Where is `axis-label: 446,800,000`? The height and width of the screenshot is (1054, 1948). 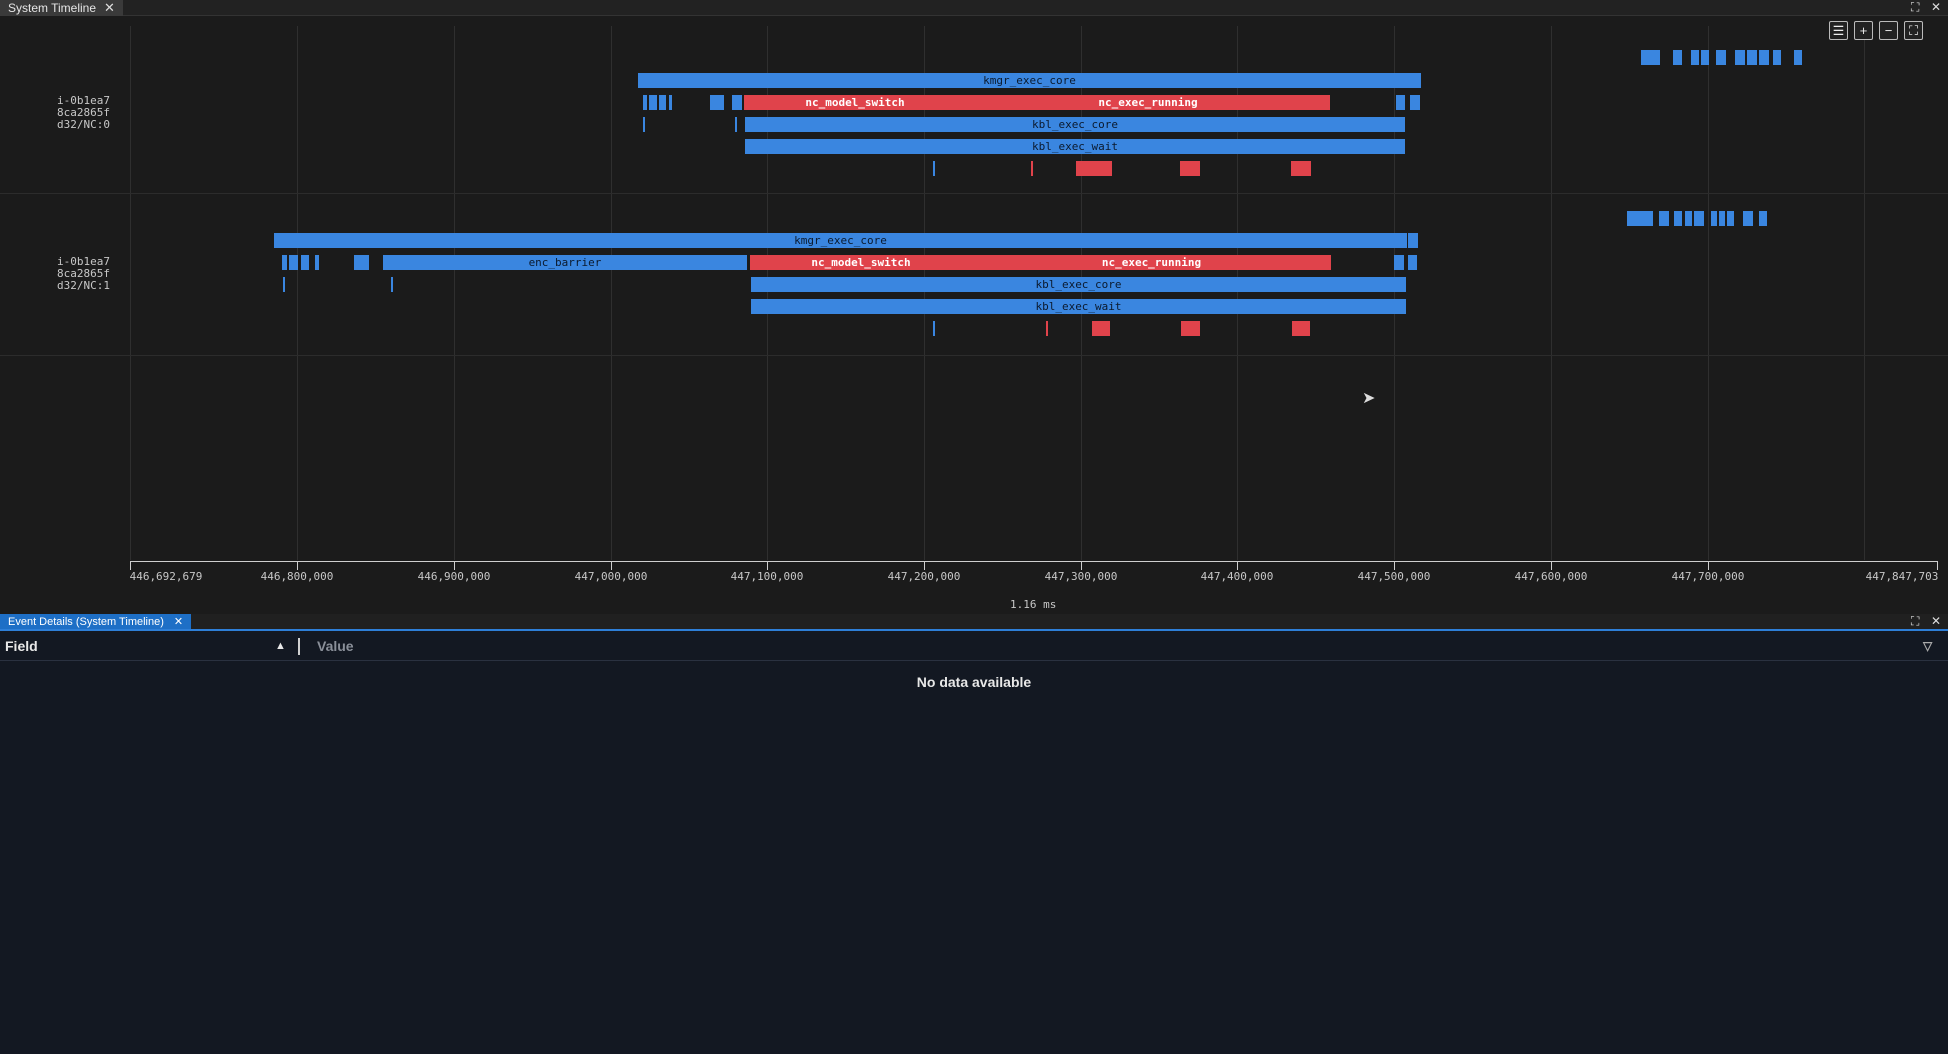
axis-label: 446,800,000 is located at coordinates (297, 576).